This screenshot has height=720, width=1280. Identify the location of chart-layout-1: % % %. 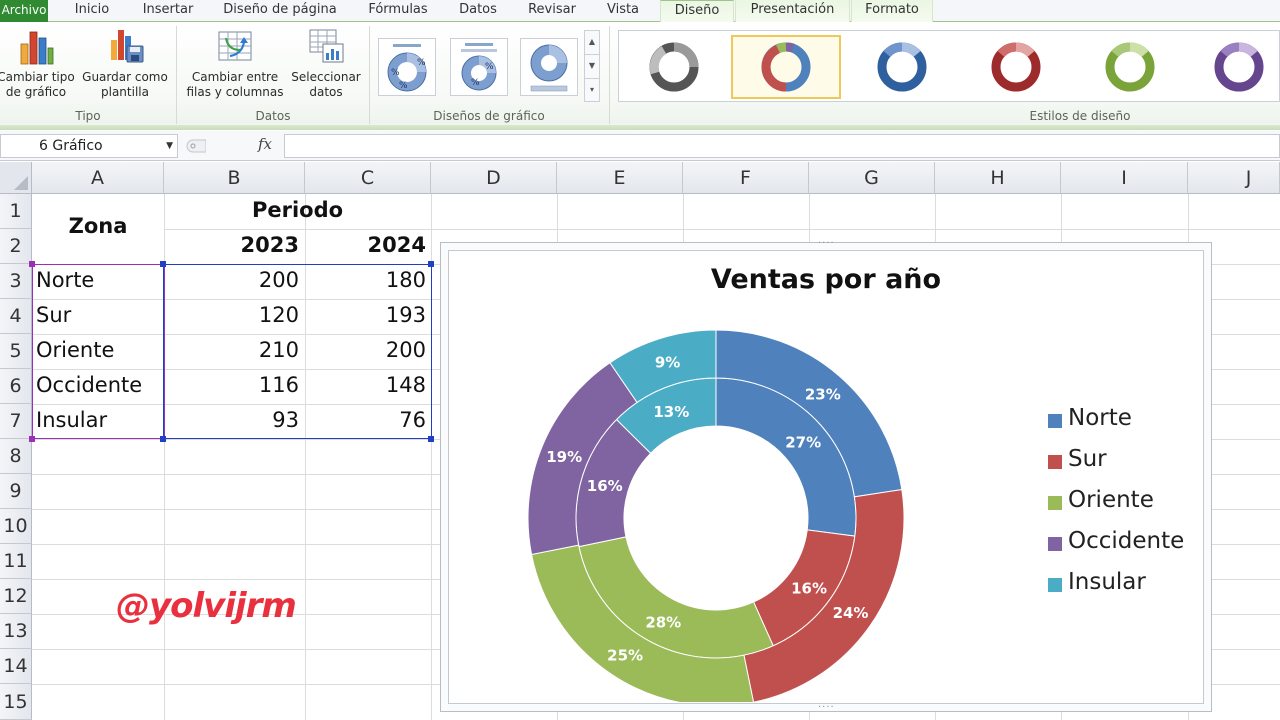
(407, 67).